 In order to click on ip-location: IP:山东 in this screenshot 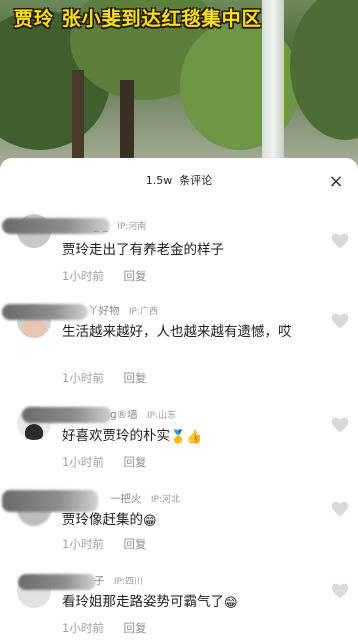, I will do `click(162, 416)`.